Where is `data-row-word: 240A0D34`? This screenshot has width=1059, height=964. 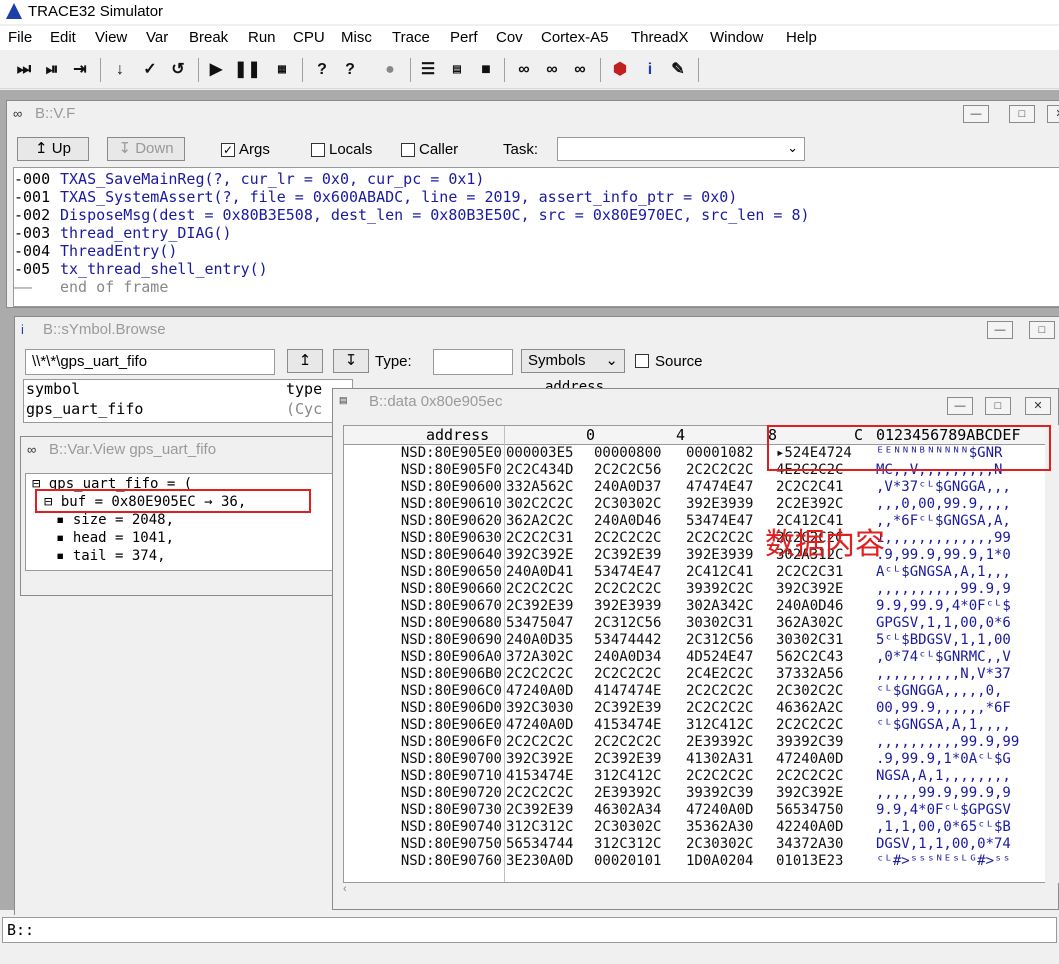 data-row-word: 240A0D34 is located at coordinates (627, 657).